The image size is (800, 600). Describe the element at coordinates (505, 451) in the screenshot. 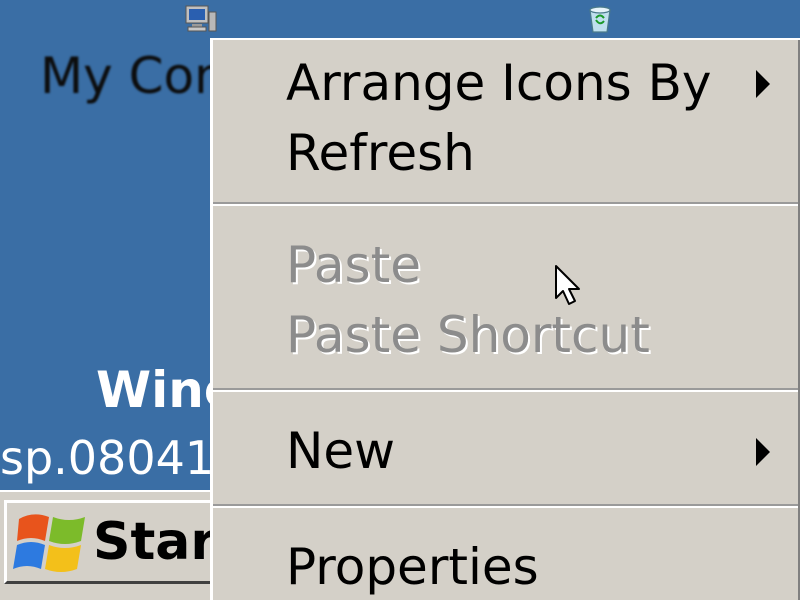

I see `menu-item-new: New` at that location.